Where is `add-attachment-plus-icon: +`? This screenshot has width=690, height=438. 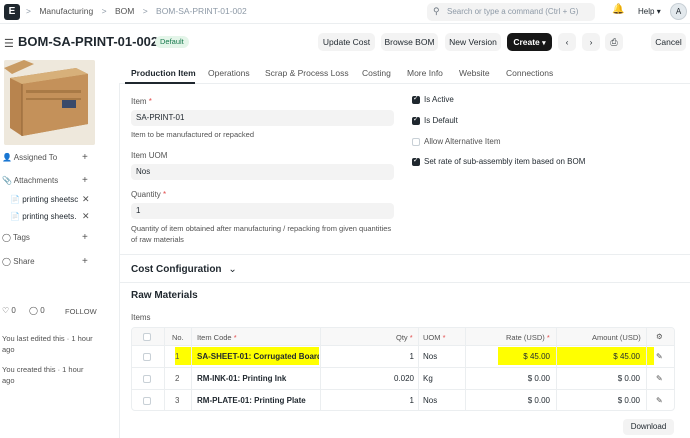
add-attachment-plus-icon: + is located at coordinates (85, 180).